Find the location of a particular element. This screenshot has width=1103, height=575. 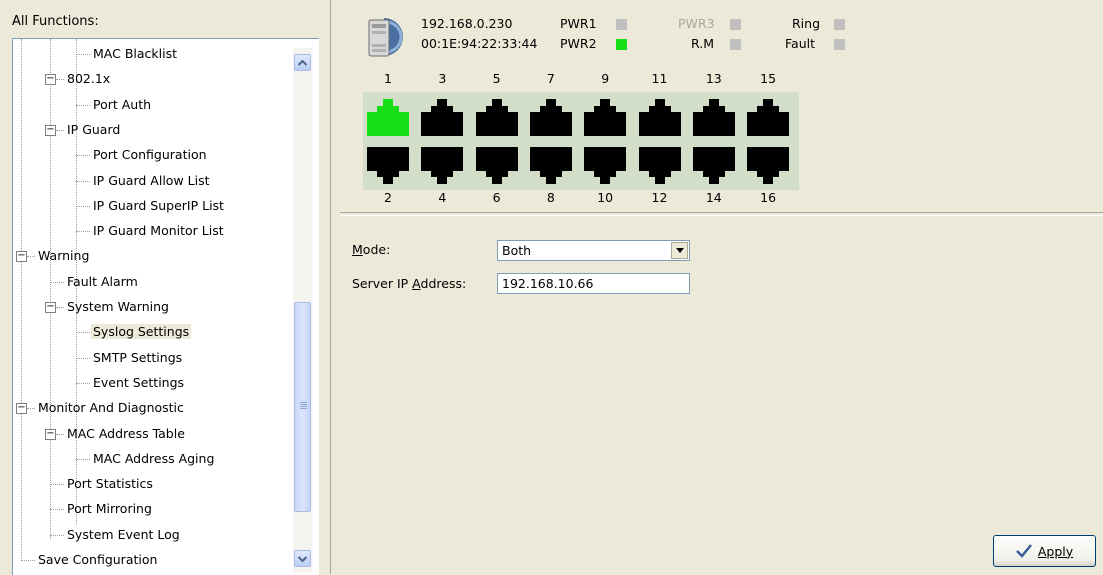

tree-item: MAC Blacklist is located at coordinates (135, 54).